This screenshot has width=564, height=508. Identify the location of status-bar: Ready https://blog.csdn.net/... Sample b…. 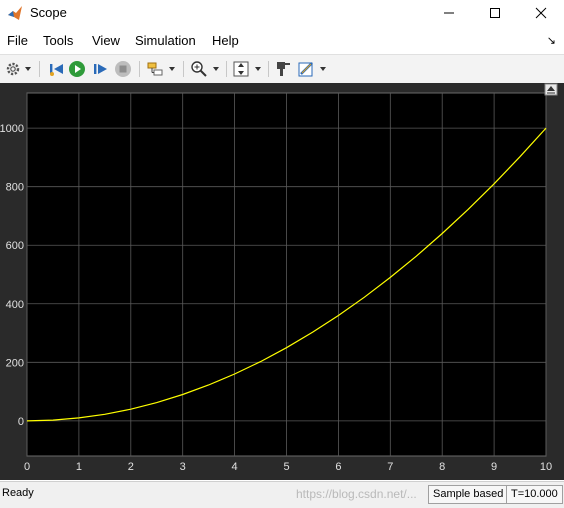
(282, 494).